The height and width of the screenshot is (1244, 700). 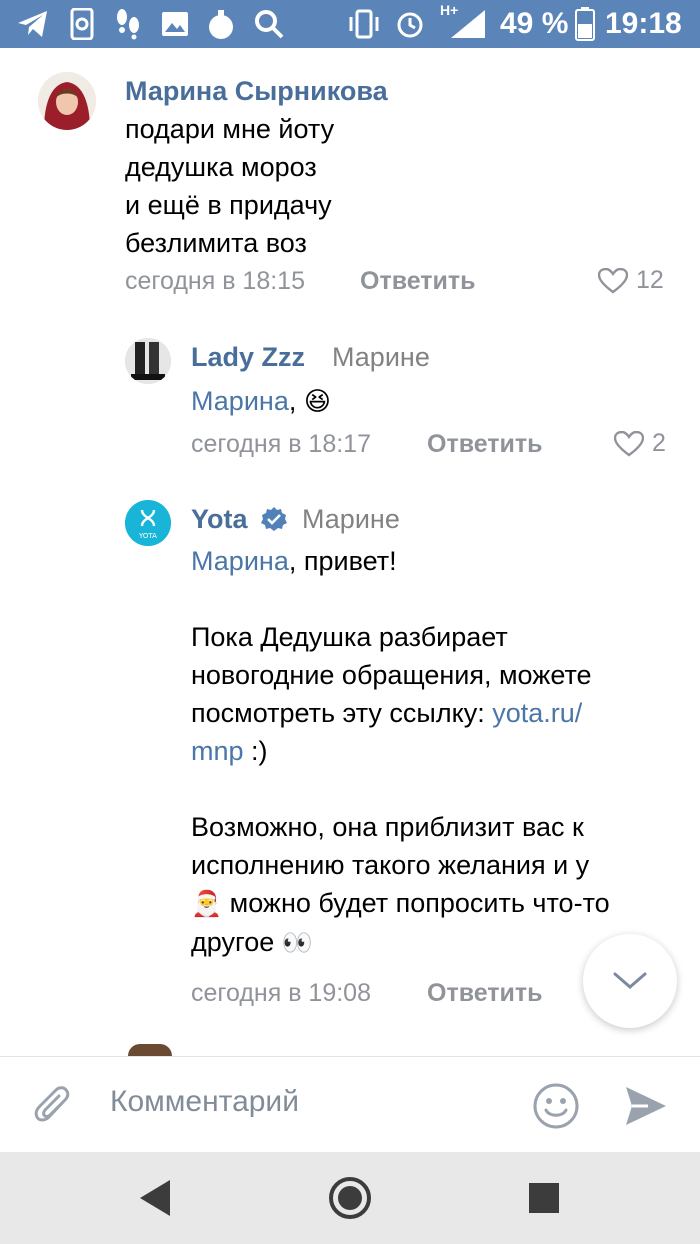 What do you see at coordinates (147, 536) in the screenshot?
I see `svg-text: YOTA` at bounding box center [147, 536].